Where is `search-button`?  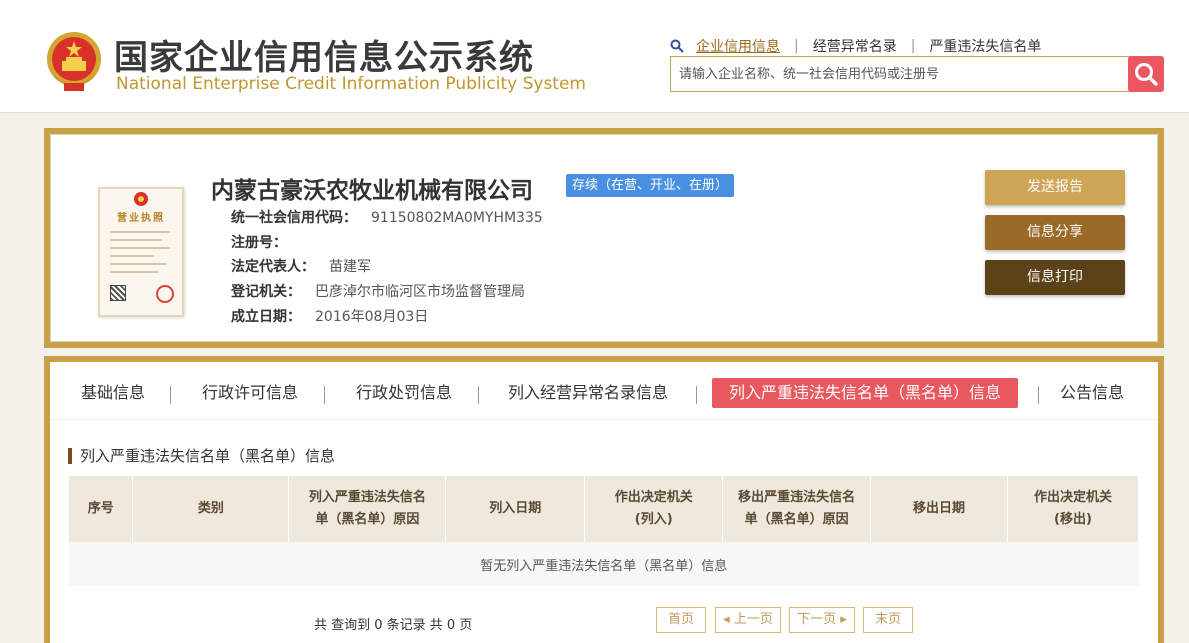
search-button is located at coordinates (1146, 74).